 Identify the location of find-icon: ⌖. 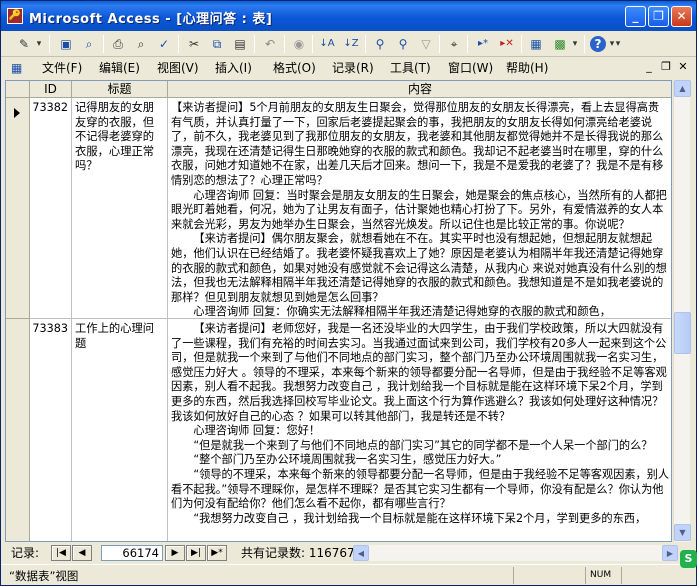
(454, 44).